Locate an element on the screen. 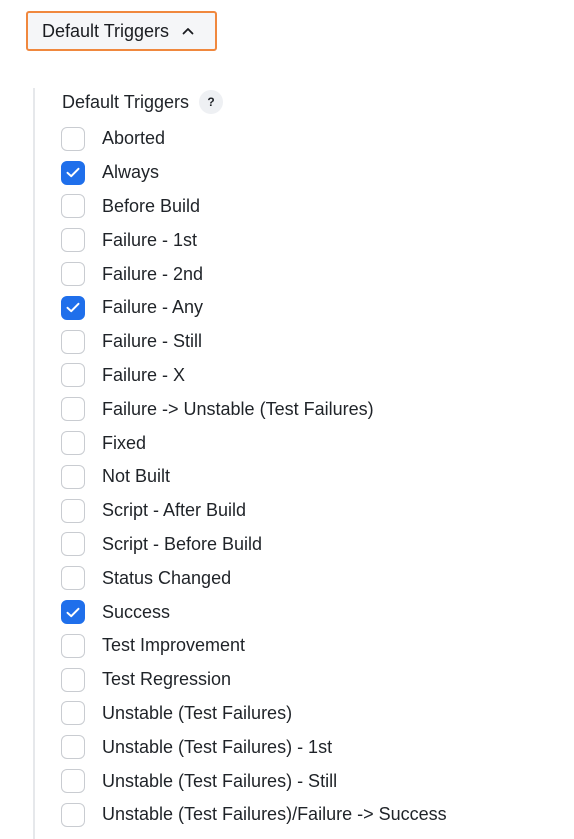 The image size is (574, 839). trigger-label: Success is located at coordinates (136, 611).